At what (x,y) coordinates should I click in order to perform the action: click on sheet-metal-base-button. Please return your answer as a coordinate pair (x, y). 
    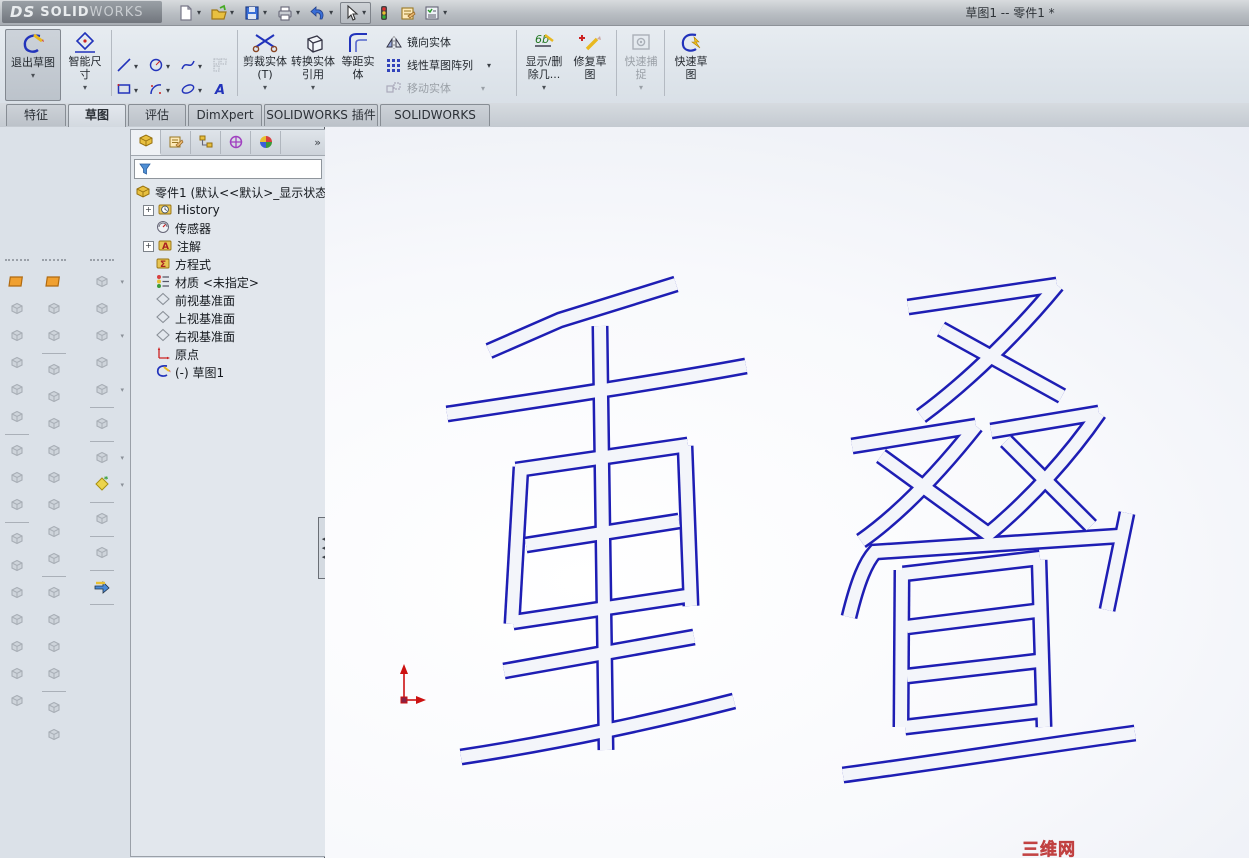
    Looking at the image, I should click on (54, 282).